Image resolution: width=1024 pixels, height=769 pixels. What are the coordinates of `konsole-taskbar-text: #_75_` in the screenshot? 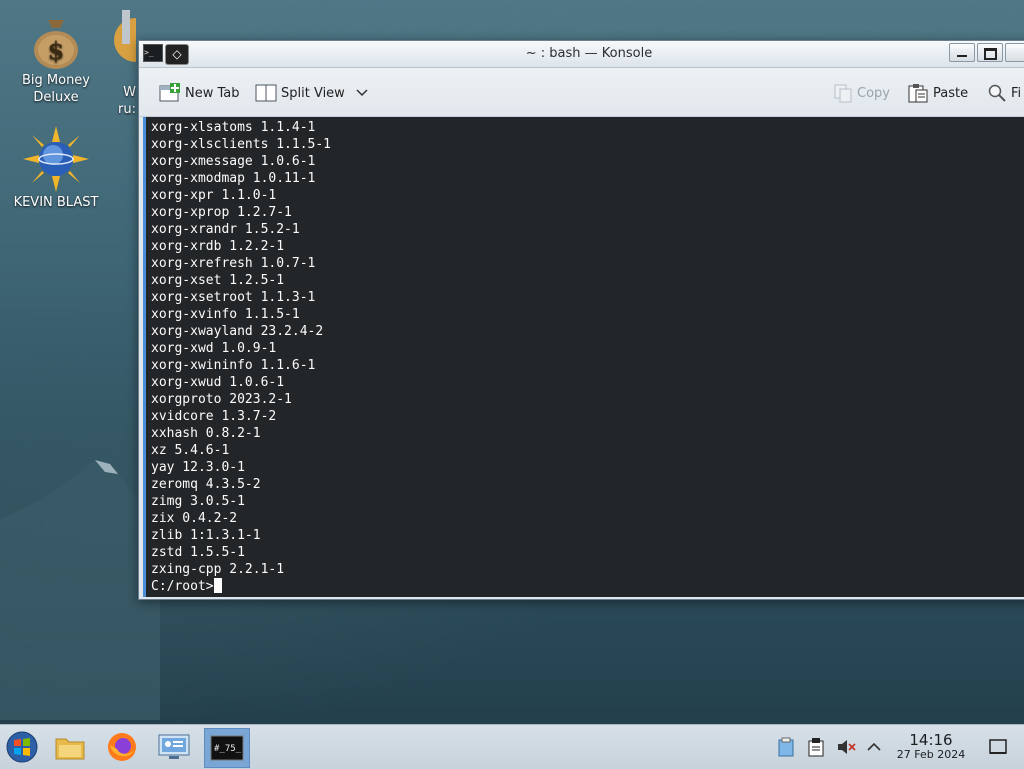 It's located at (228, 749).